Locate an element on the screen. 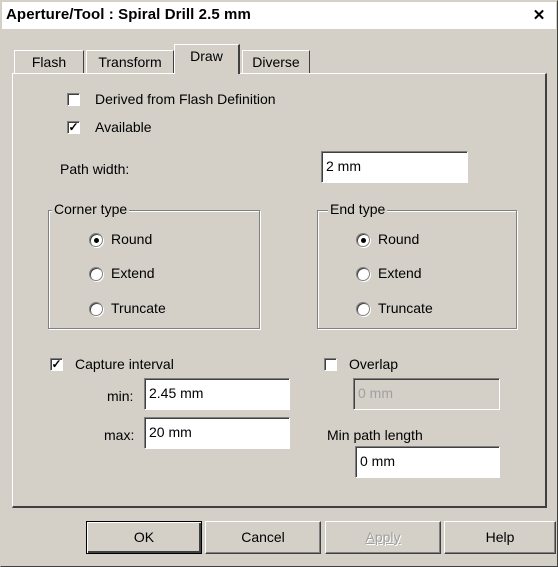 The height and width of the screenshot is (567, 558). corner-truncate-radio is located at coordinates (96, 309).